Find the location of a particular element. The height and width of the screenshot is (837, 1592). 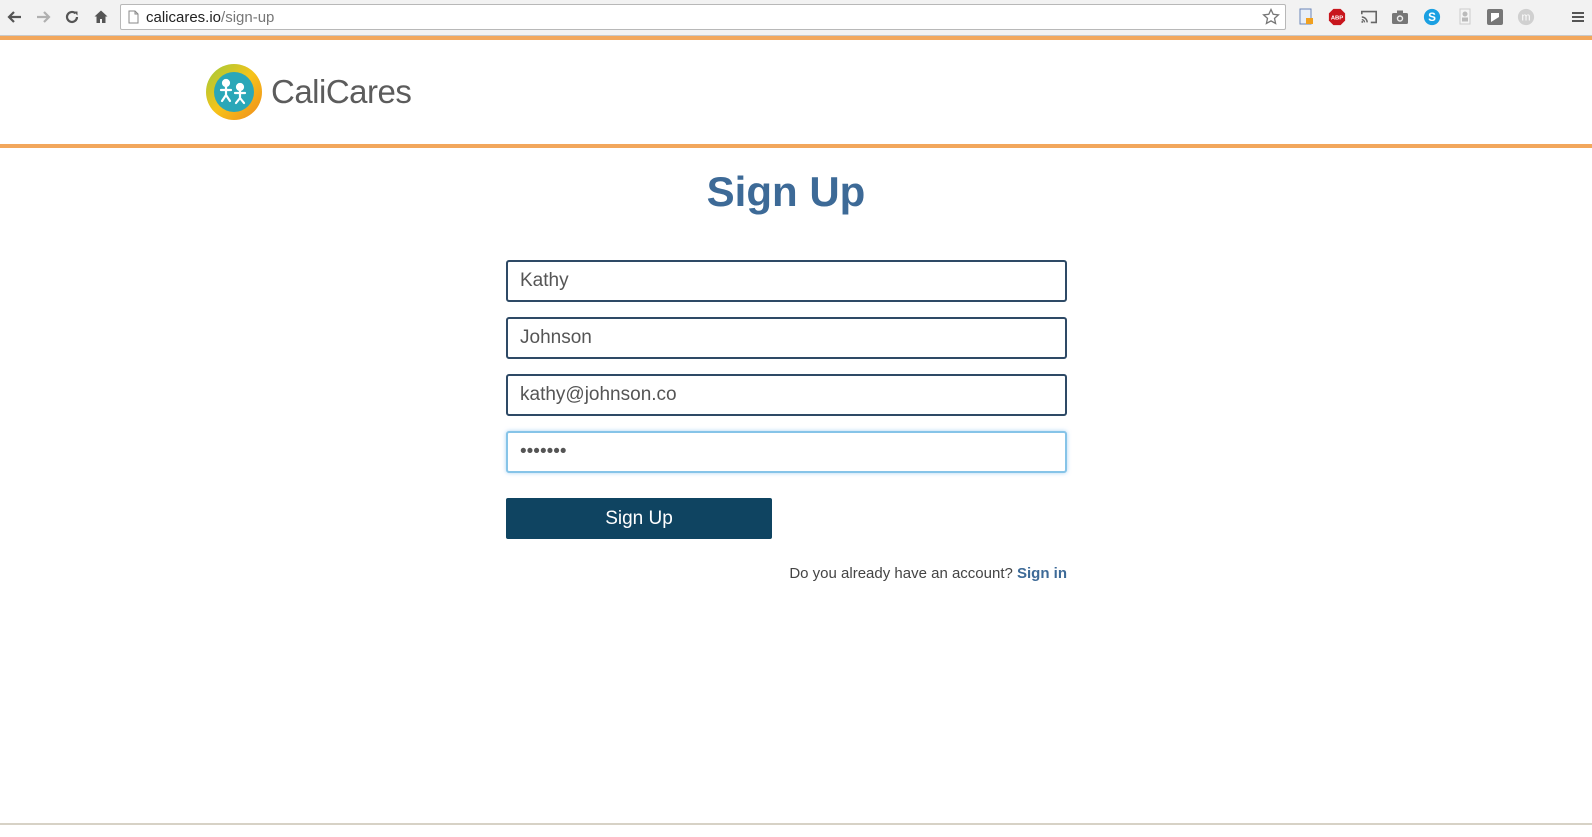

reload-icon is located at coordinates (72, 17).